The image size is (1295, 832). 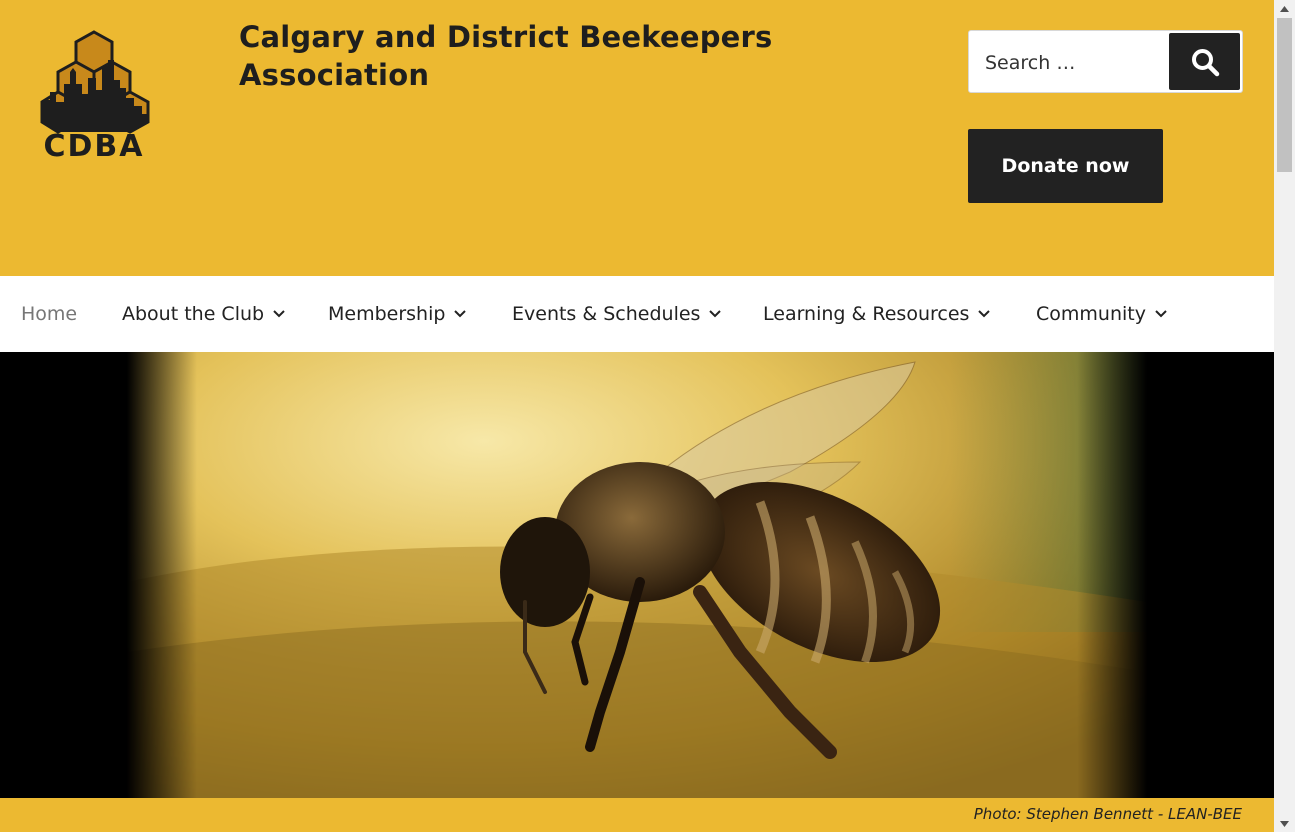 I want to click on nav-item-label: About the Club, so click(x=193, y=314).